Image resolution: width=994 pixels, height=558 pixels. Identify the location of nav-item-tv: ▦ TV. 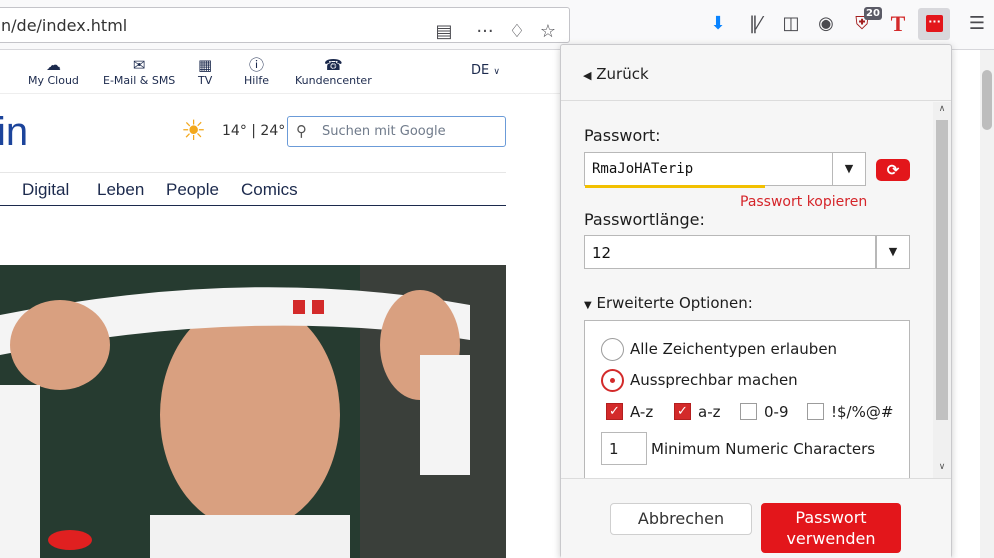
(205, 71).